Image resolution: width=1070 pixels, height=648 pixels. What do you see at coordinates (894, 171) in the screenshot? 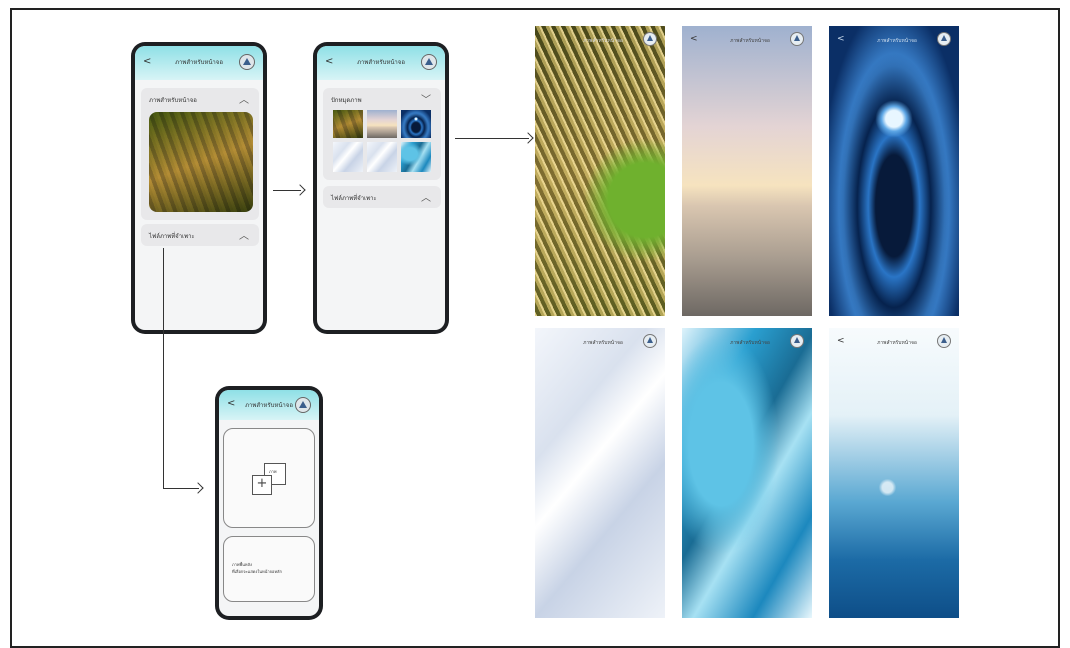
I see `wallpaper-preview-3: < ภาพสำหรับหน้าจอ` at bounding box center [894, 171].